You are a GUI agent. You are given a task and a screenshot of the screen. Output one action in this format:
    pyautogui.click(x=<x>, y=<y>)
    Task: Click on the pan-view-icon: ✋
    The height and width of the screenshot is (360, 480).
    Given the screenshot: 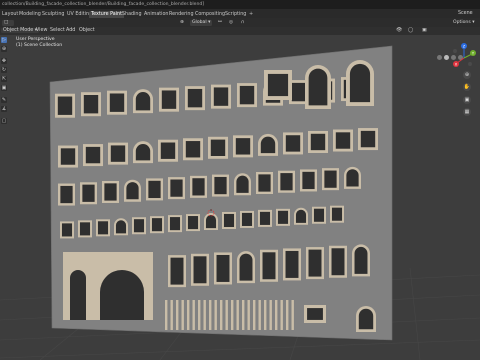 What is the action you would take?
    pyautogui.click(x=467, y=87)
    